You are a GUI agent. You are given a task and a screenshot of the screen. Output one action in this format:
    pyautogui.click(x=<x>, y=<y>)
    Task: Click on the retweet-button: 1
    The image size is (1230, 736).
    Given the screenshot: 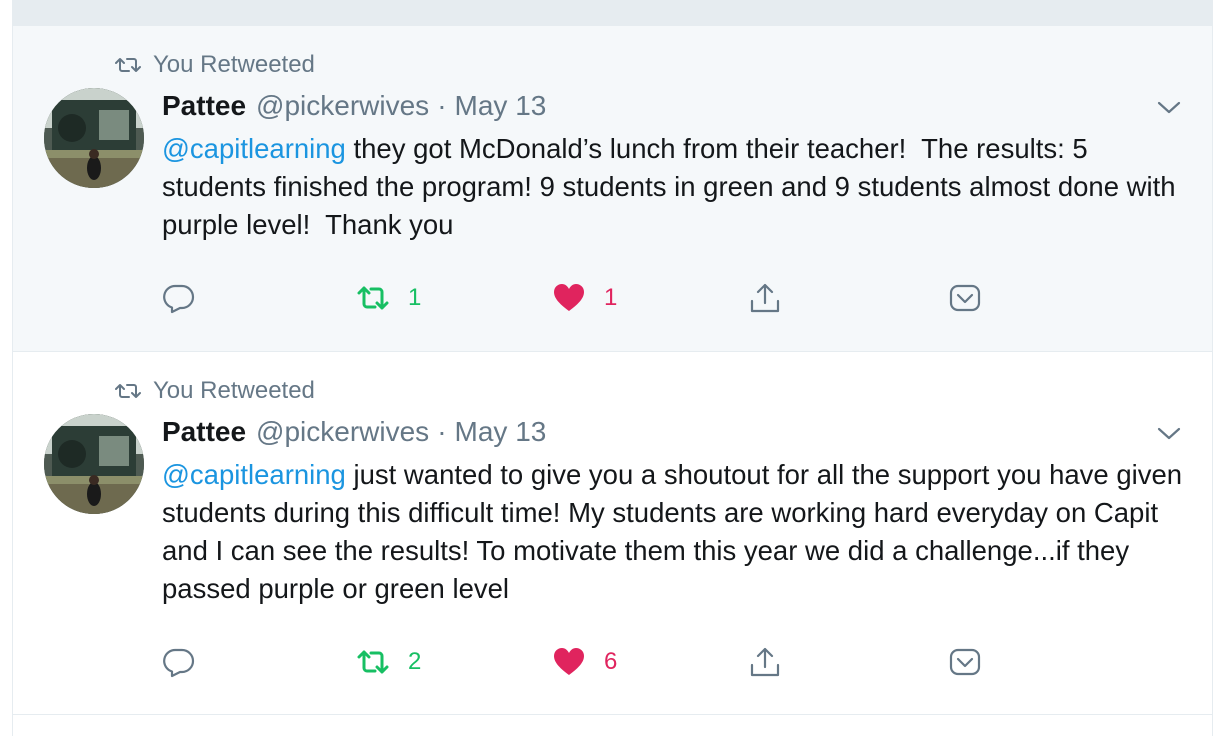 What is the action you would take?
    pyautogui.click(x=388, y=298)
    